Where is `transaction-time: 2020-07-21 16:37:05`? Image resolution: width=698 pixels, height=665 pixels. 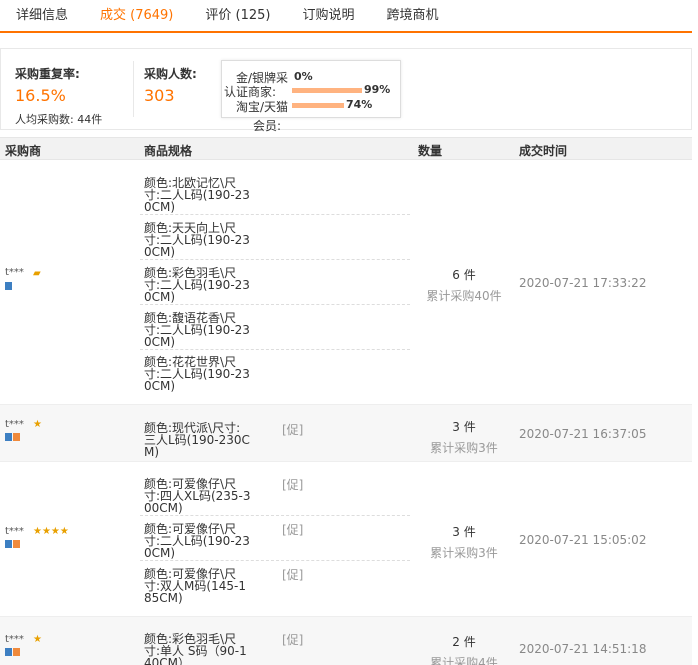
transaction-time: 2020-07-21 16:37:05 is located at coordinates (583, 434).